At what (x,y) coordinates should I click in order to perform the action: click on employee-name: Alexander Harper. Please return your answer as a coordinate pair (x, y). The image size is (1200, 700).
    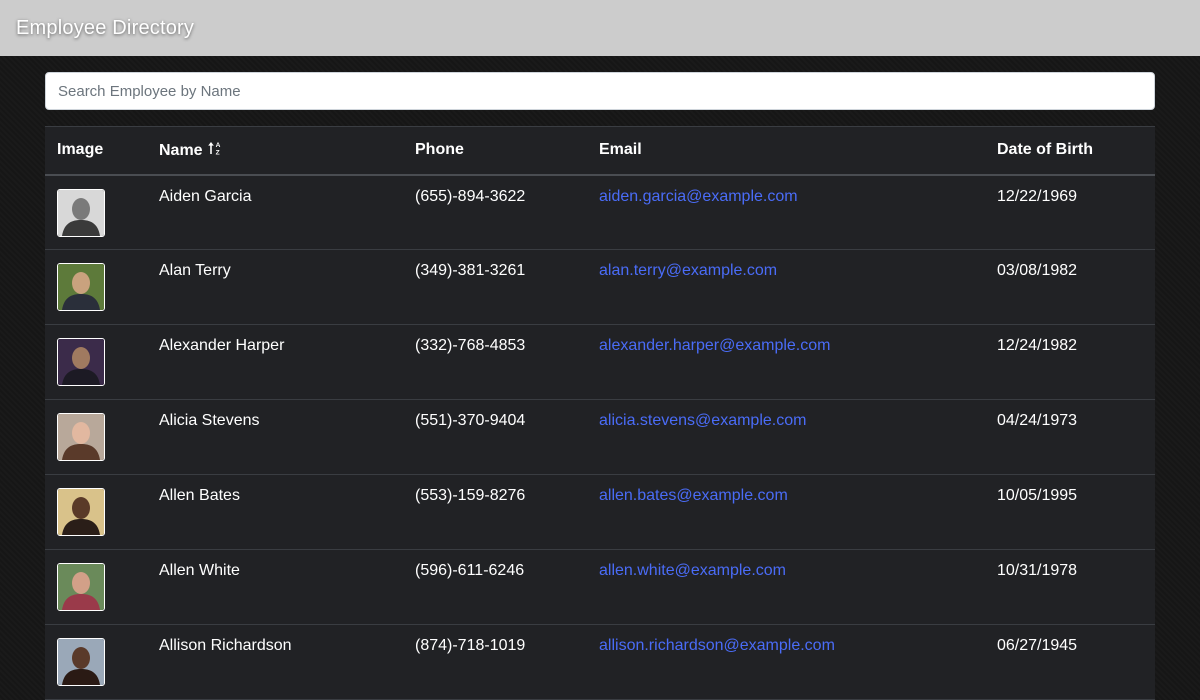
    Looking at the image, I should click on (222, 345).